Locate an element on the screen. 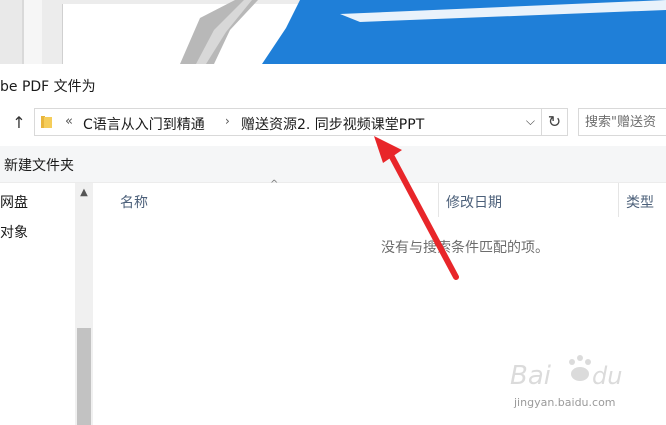 This screenshot has width=666, height=425. sort-indicator-icon: ^ is located at coordinates (274, 184).